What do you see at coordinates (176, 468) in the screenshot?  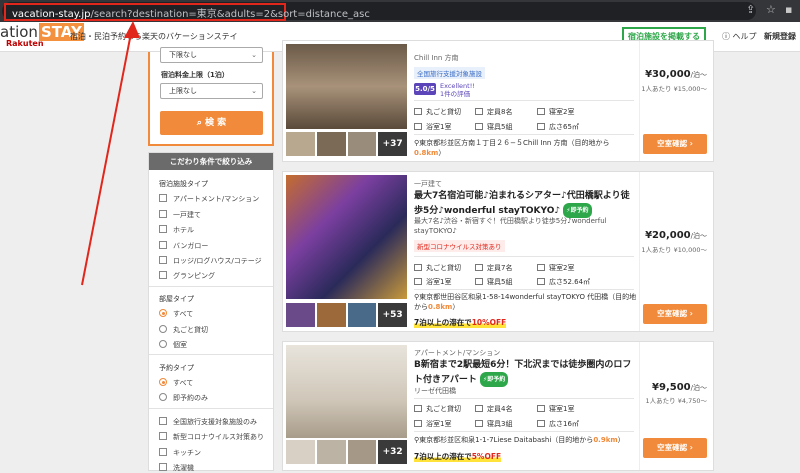 I see `extra-filter-option: 洗濯機` at bounding box center [176, 468].